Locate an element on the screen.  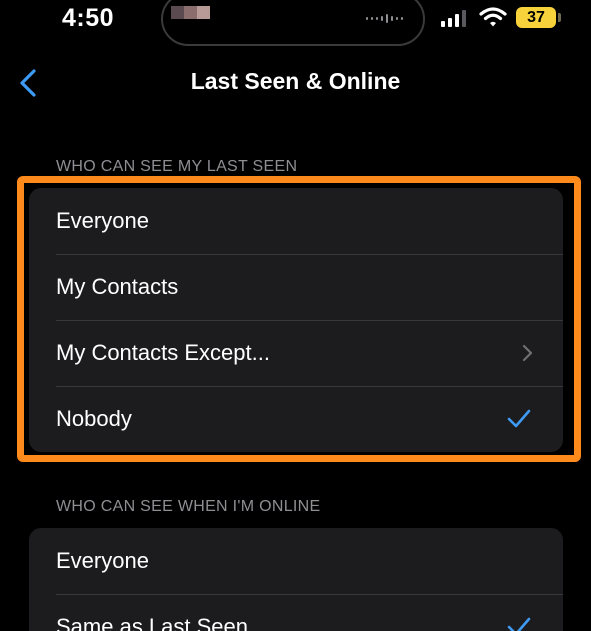
wifi-icon is located at coordinates (493, 17).